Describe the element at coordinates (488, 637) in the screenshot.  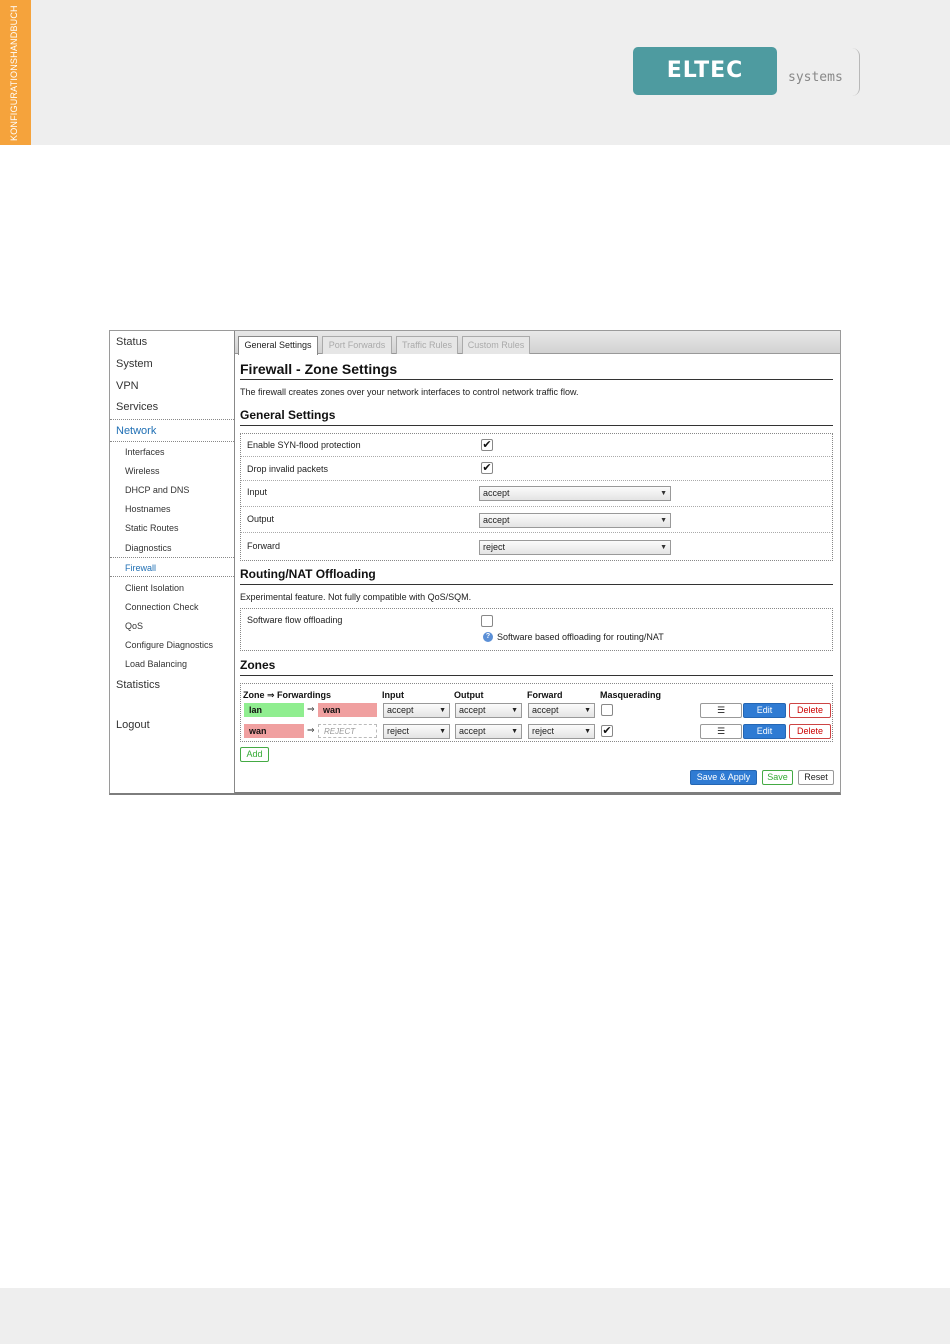
I see `info-icon: ?` at that location.